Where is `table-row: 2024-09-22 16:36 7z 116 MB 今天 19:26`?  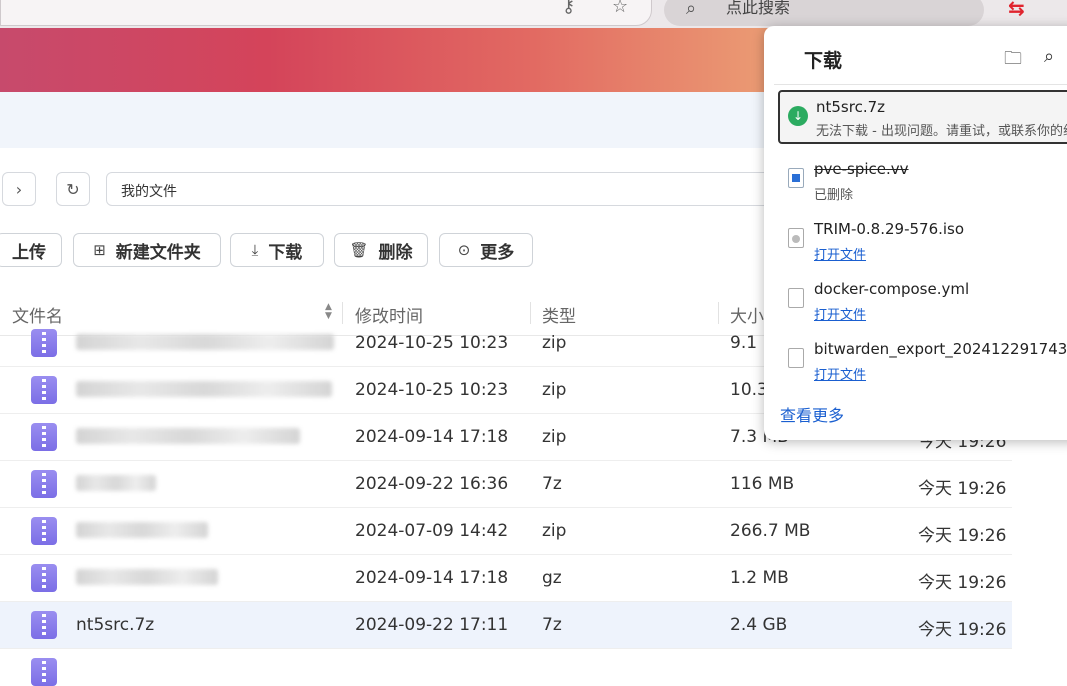 table-row: 2024-09-22 16:36 7z 116 MB 今天 19:26 is located at coordinates (506, 484).